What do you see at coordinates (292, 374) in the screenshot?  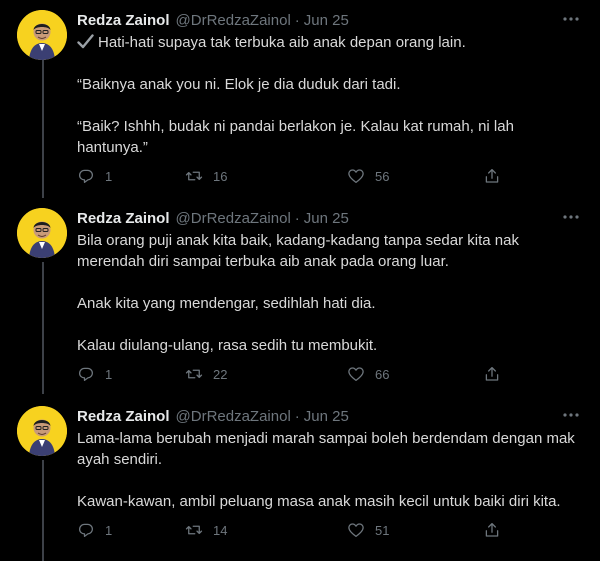 I see `tweet-actions: 1 22 66` at bounding box center [292, 374].